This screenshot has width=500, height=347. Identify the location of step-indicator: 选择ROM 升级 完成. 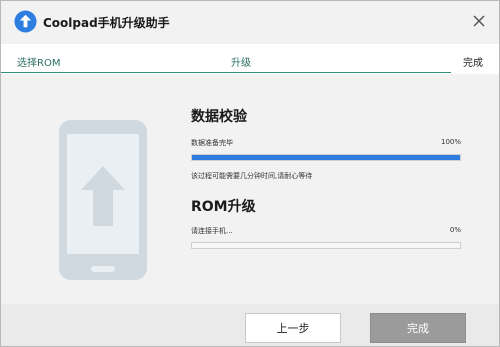
(250, 59).